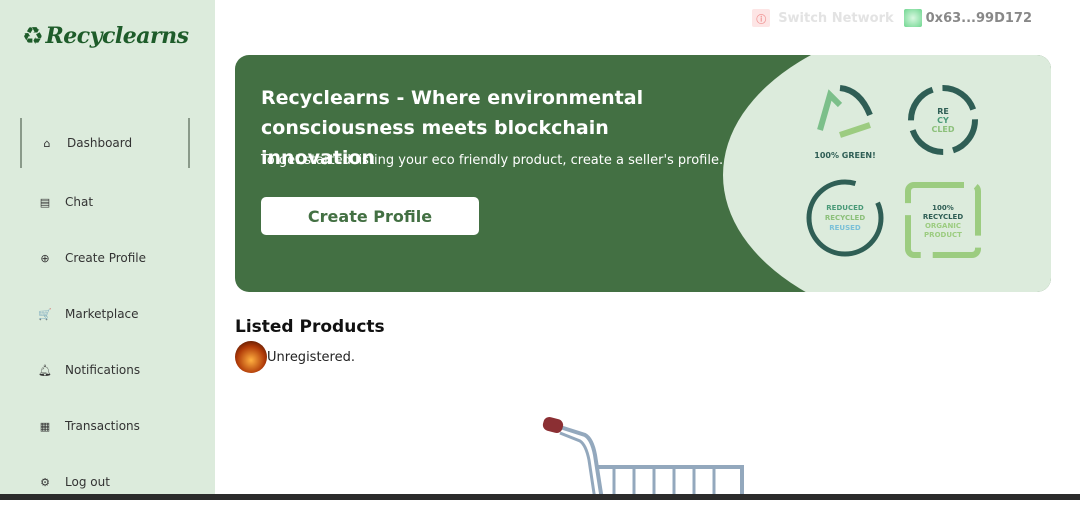  I want to click on sidebar-item-label: Create Profile, so click(105, 258).